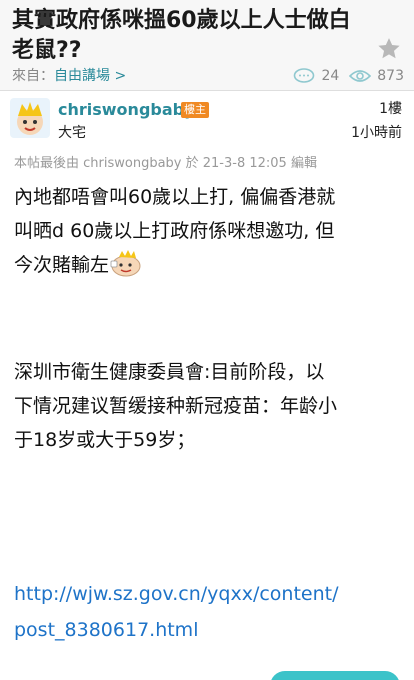 The height and width of the screenshot is (680, 414). I want to click on thread-header: 其實政府係咪搵60歲以上人士做白老鼠?? 來自：自由講場 > 24 873, so click(207, 45).